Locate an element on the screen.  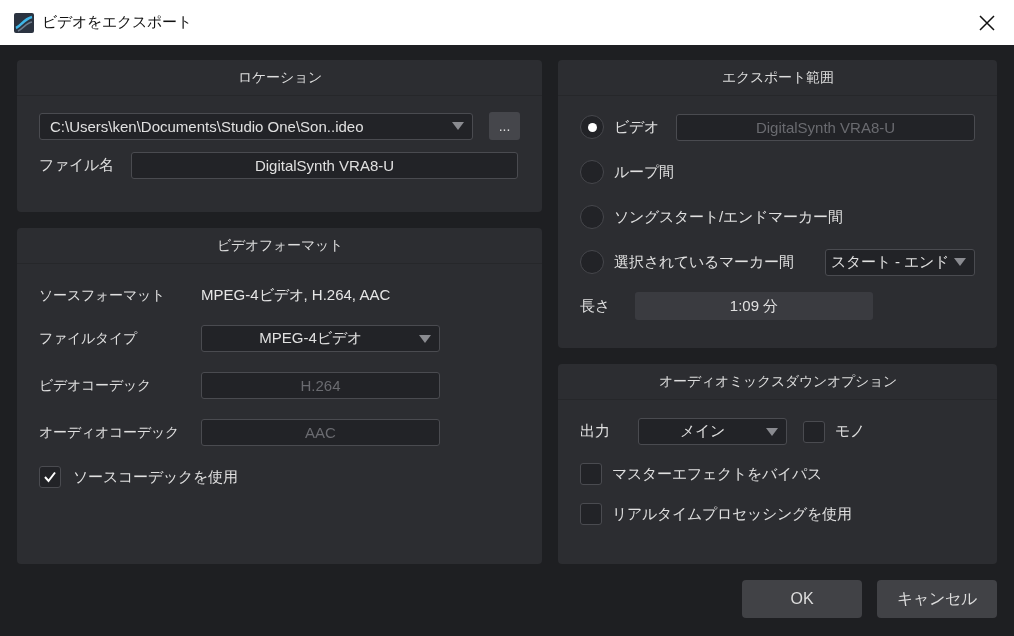
field-label: ファイルタイプ is located at coordinates (89, 338).